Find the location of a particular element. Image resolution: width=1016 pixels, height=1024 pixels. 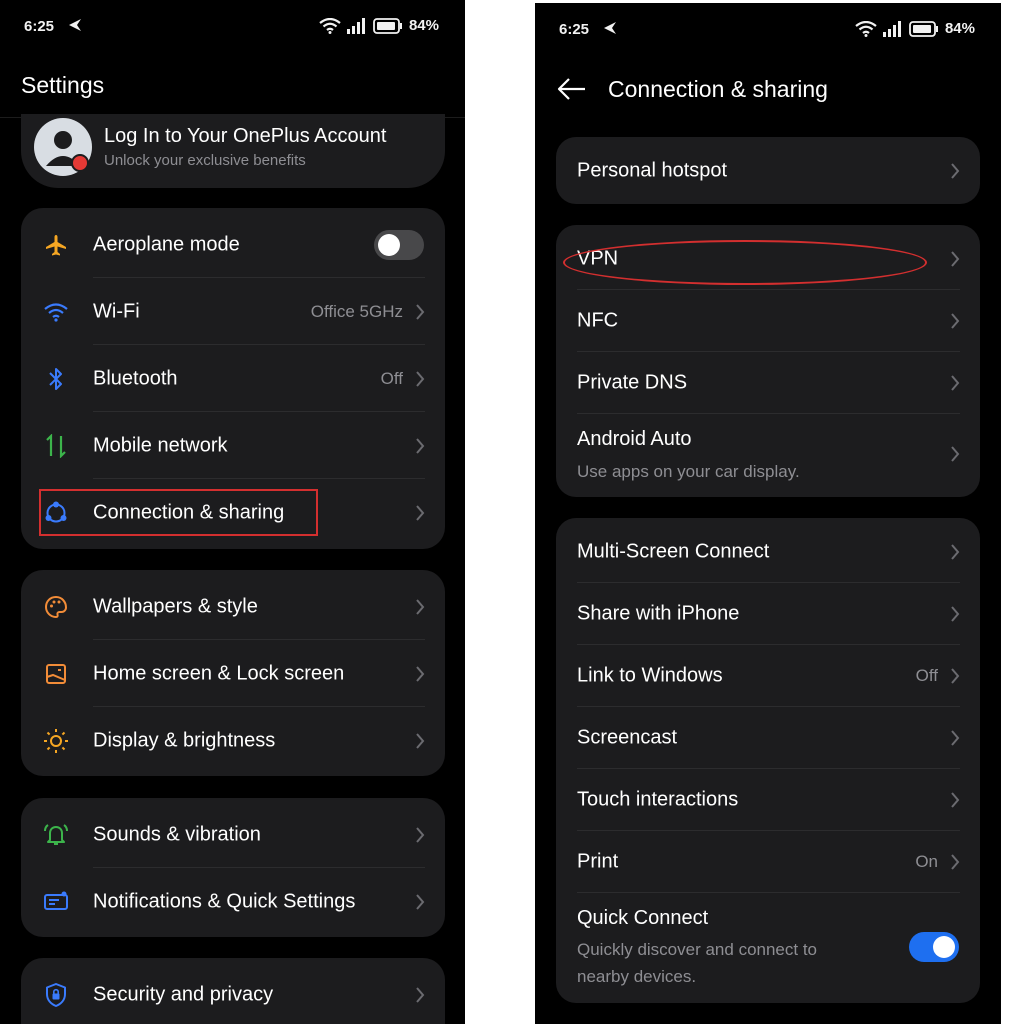

print-value: On is located at coordinates (926, 861).